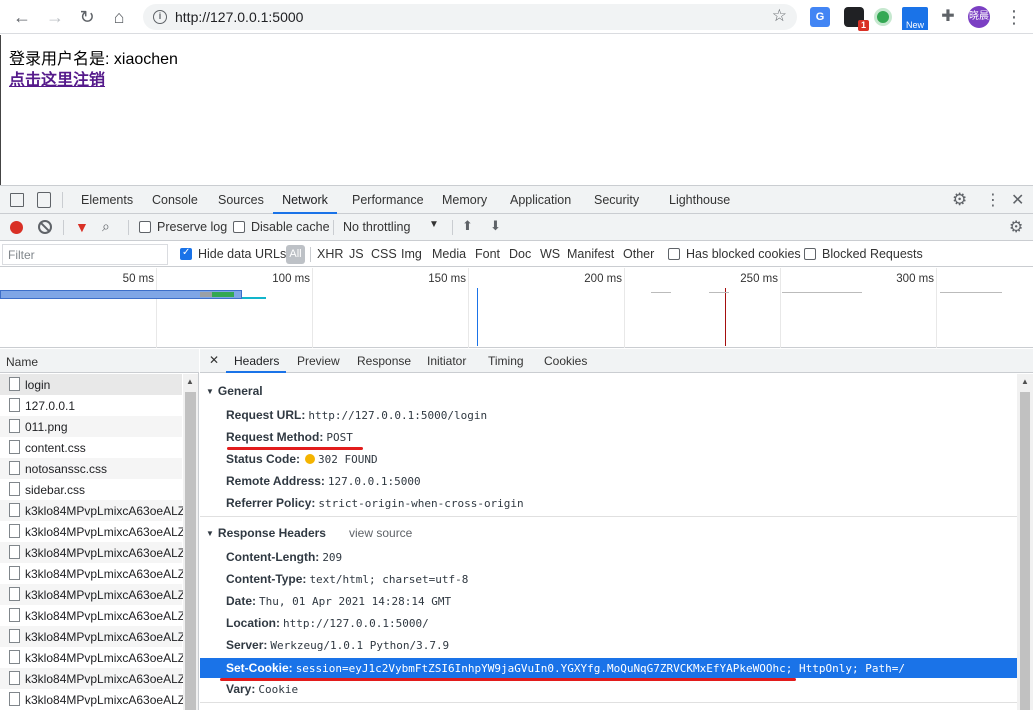  Describe the element at coordinates (16, 227) in the screenshot. I see `record-icon` at that location.